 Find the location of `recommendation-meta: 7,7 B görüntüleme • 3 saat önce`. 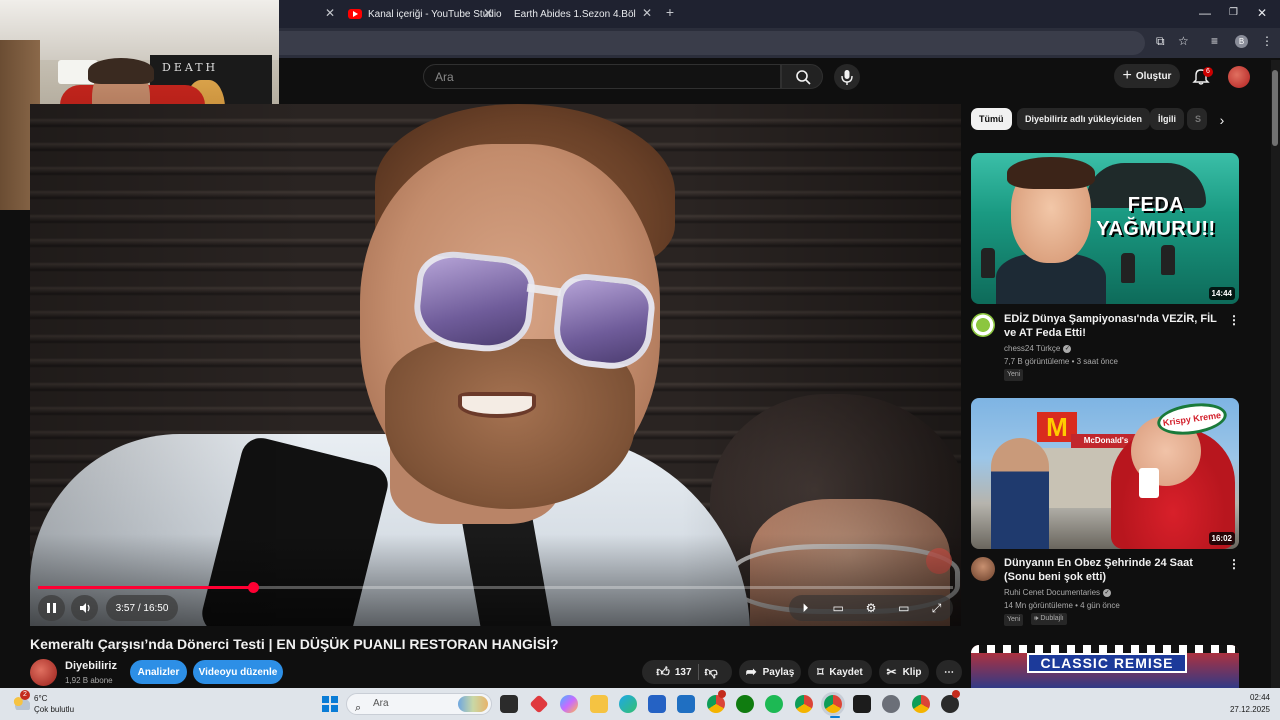

recommendation-meta: 7,7 B görüntüleme • 3 saat önce is located at coordinates (1061, 361).